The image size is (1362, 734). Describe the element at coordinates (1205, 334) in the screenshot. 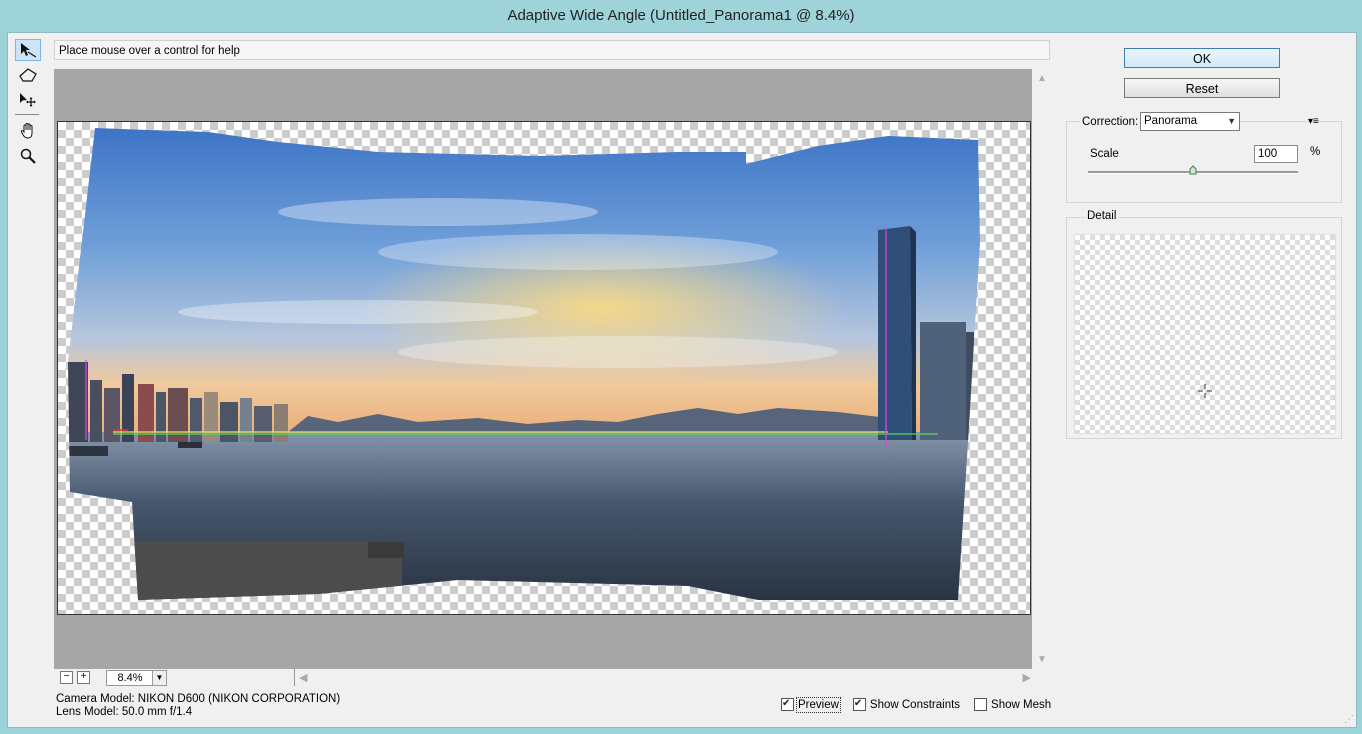

I see `detail-preview` at that location.